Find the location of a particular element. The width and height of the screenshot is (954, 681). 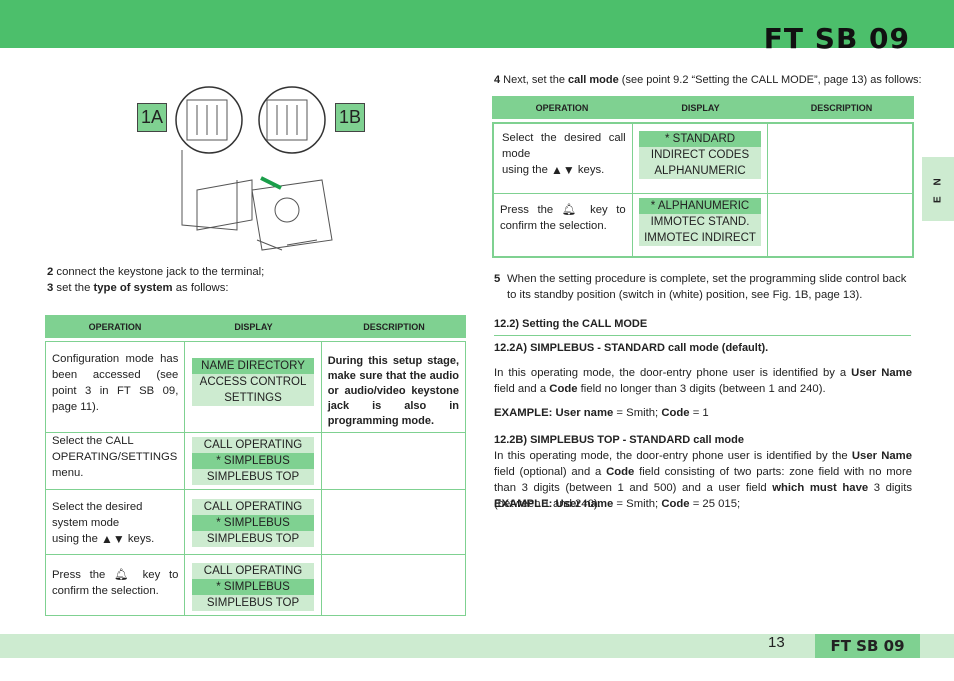

subsection-a-example: EXAMPLE: User name = Smith; Code = 1 is located at coordinates (601, 413).